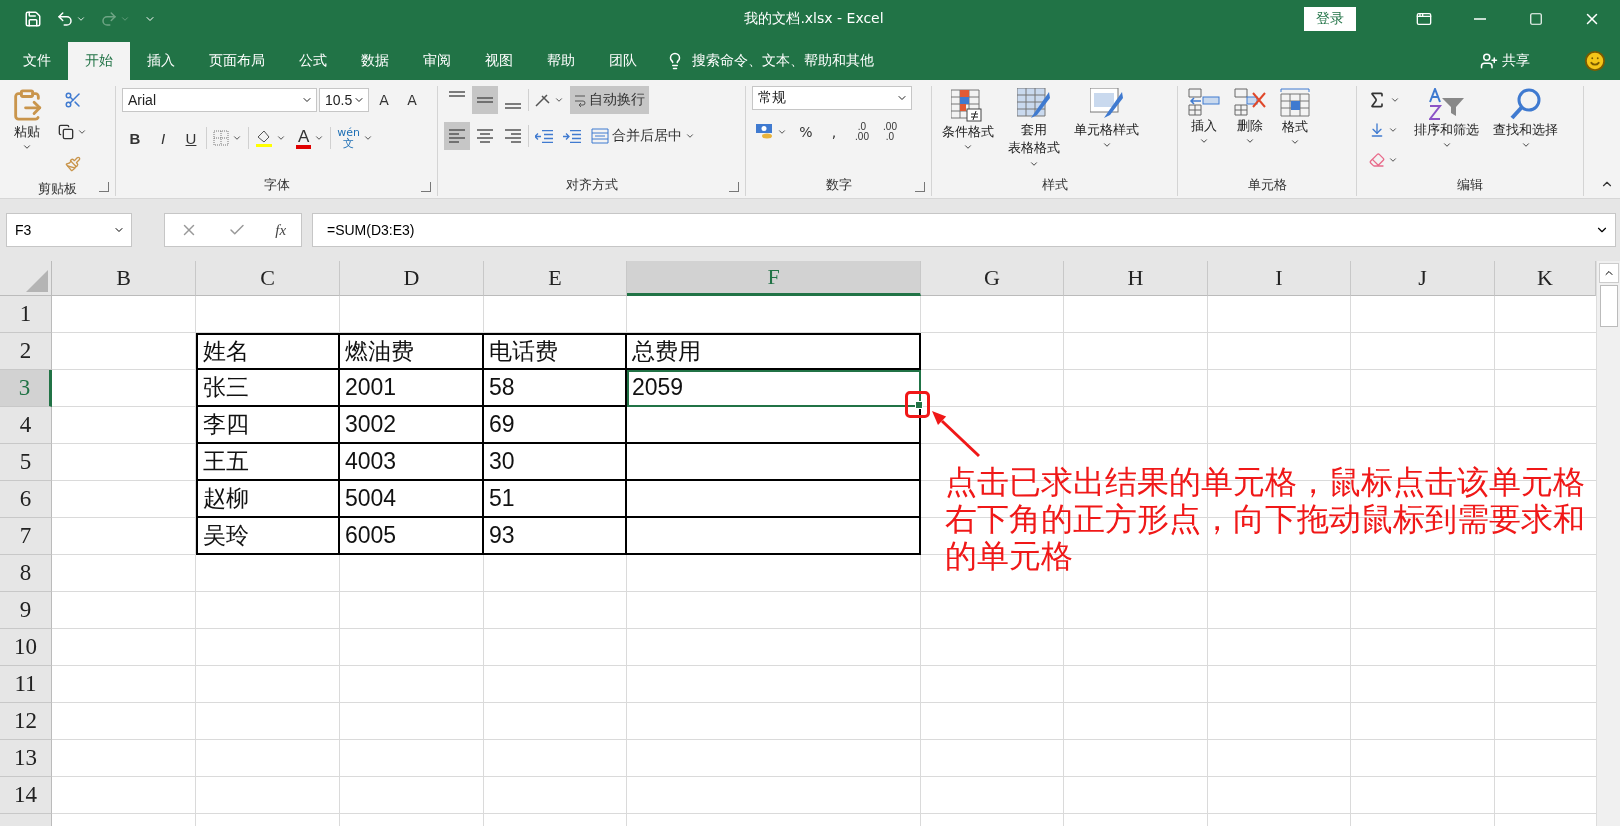  What do you see at coordinates (838, 185) in the screenshot?
I see `group-label: 数字` at bounding box center [838, 185].